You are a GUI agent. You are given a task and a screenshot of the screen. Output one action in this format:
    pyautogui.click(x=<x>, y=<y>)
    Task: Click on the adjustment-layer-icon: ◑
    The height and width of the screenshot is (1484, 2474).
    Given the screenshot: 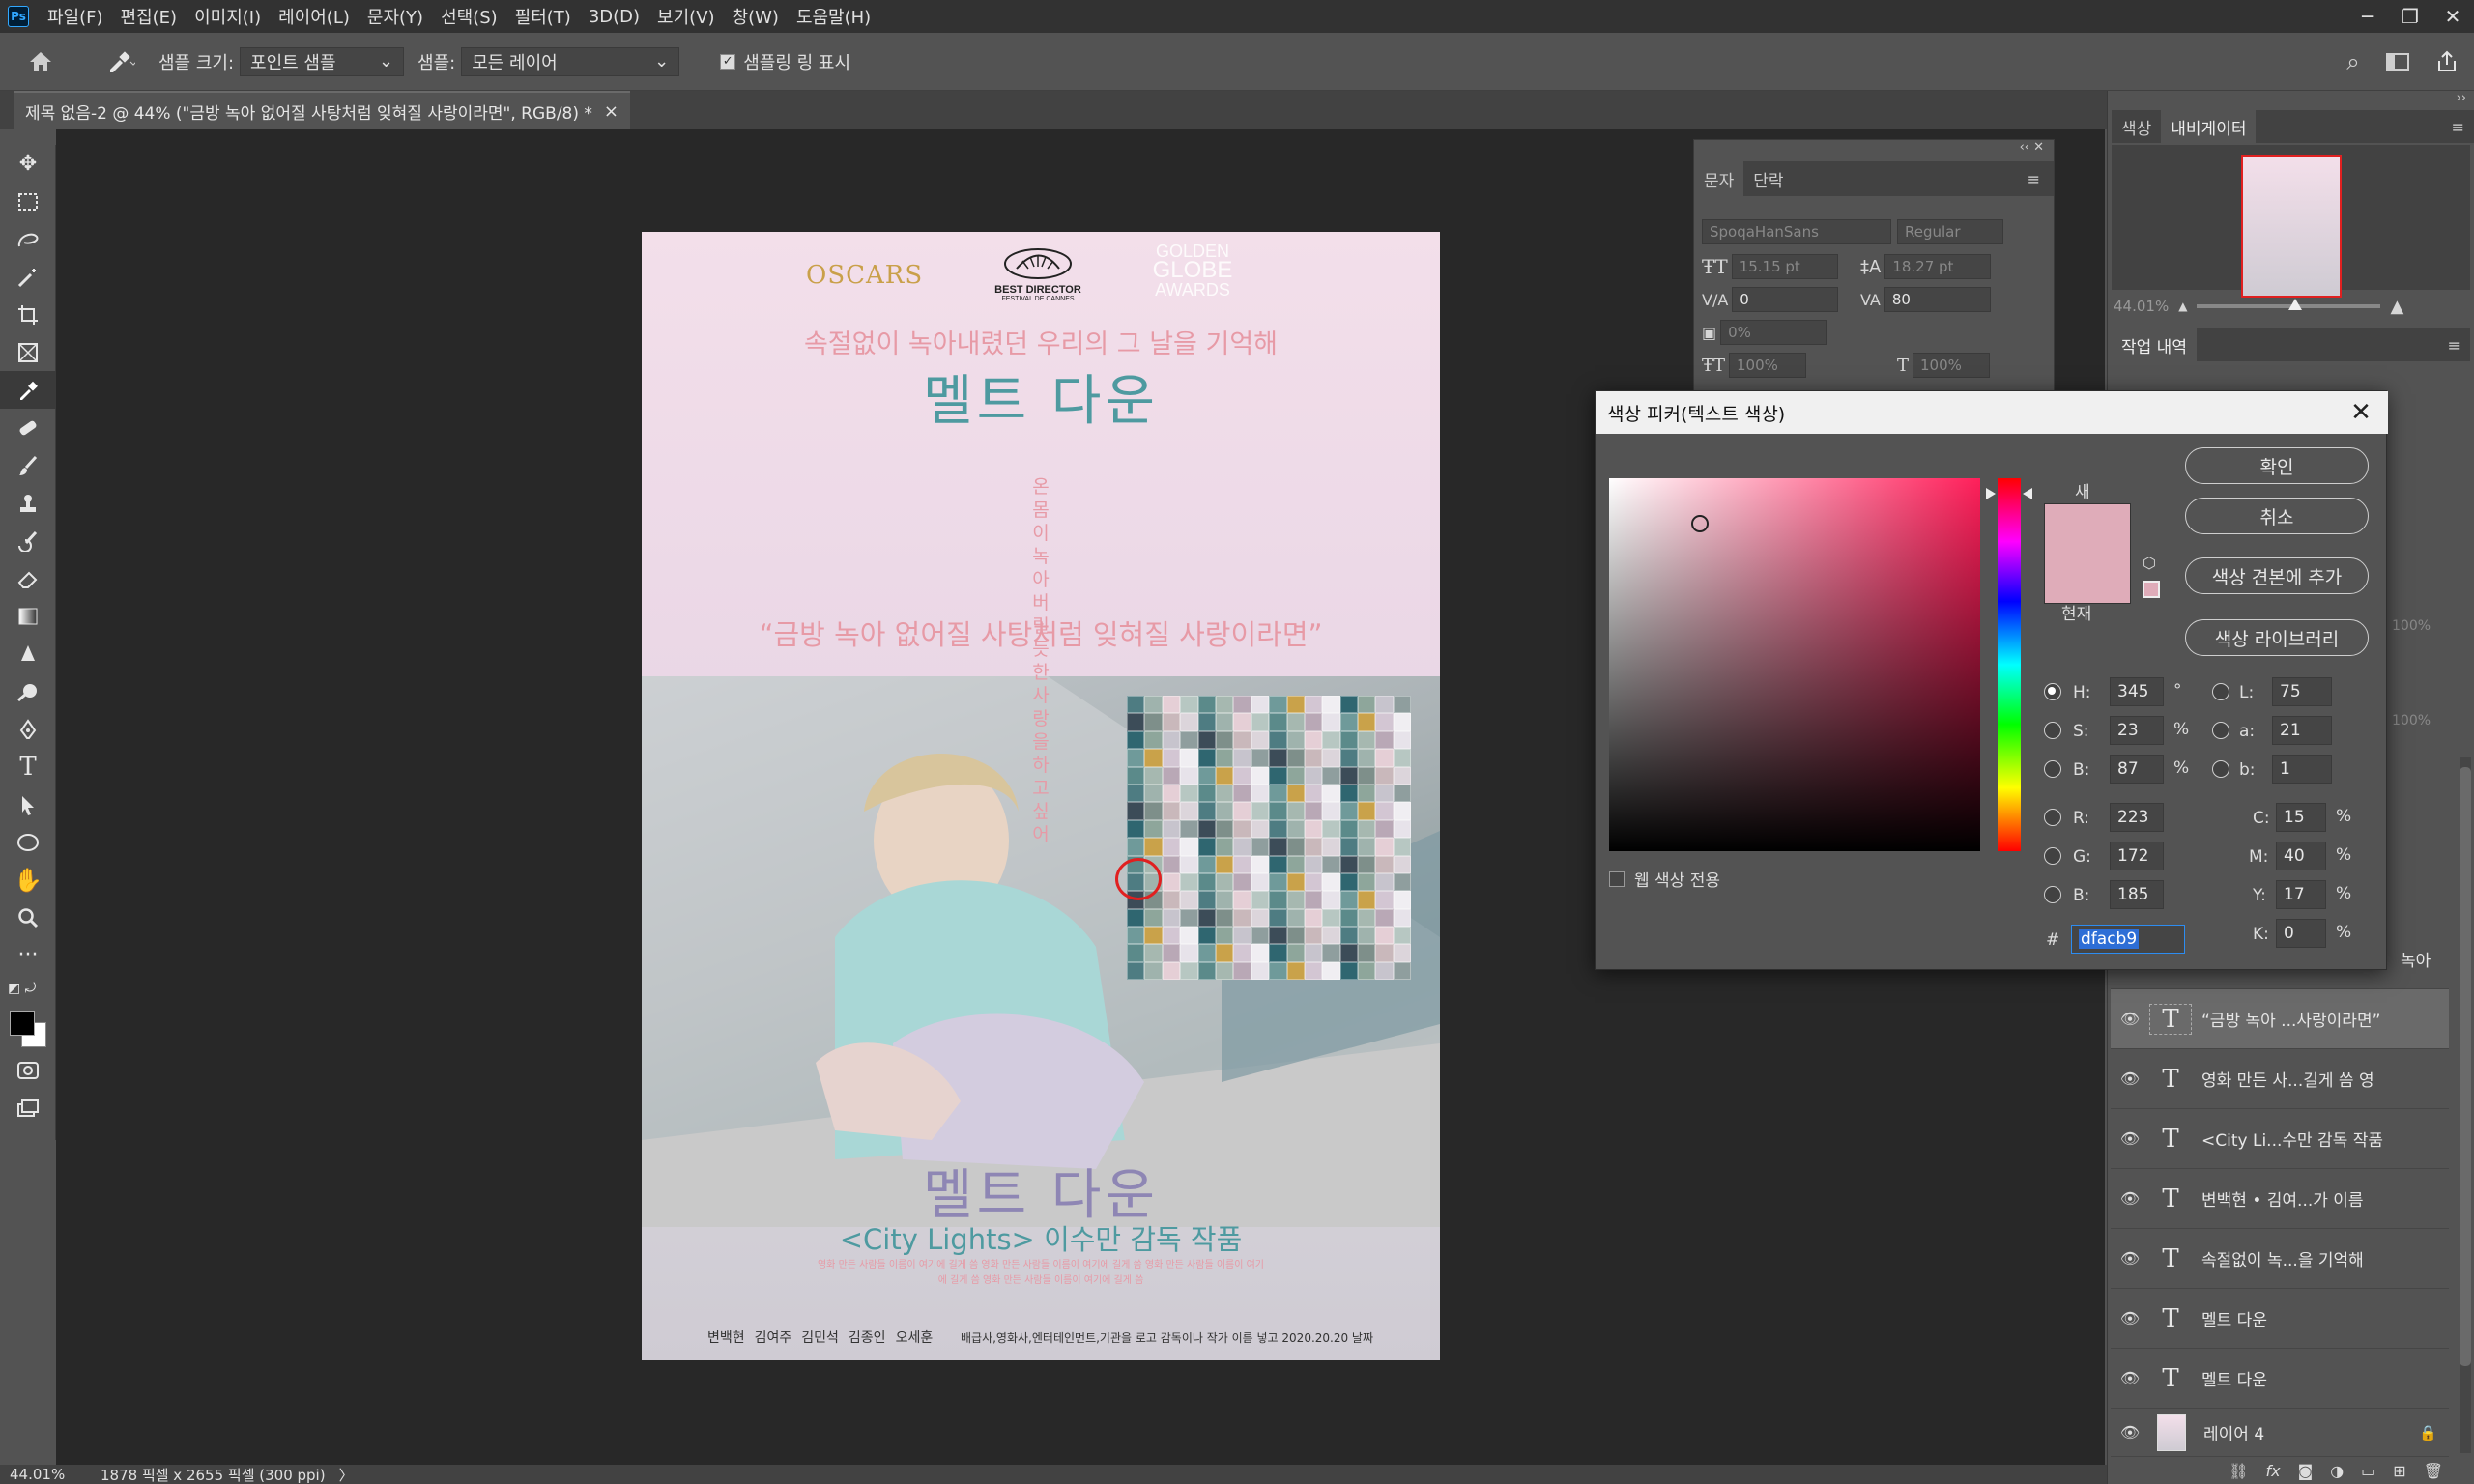 What is the action you would take?
    pyautogui.click(x=2337, y=1471)
    